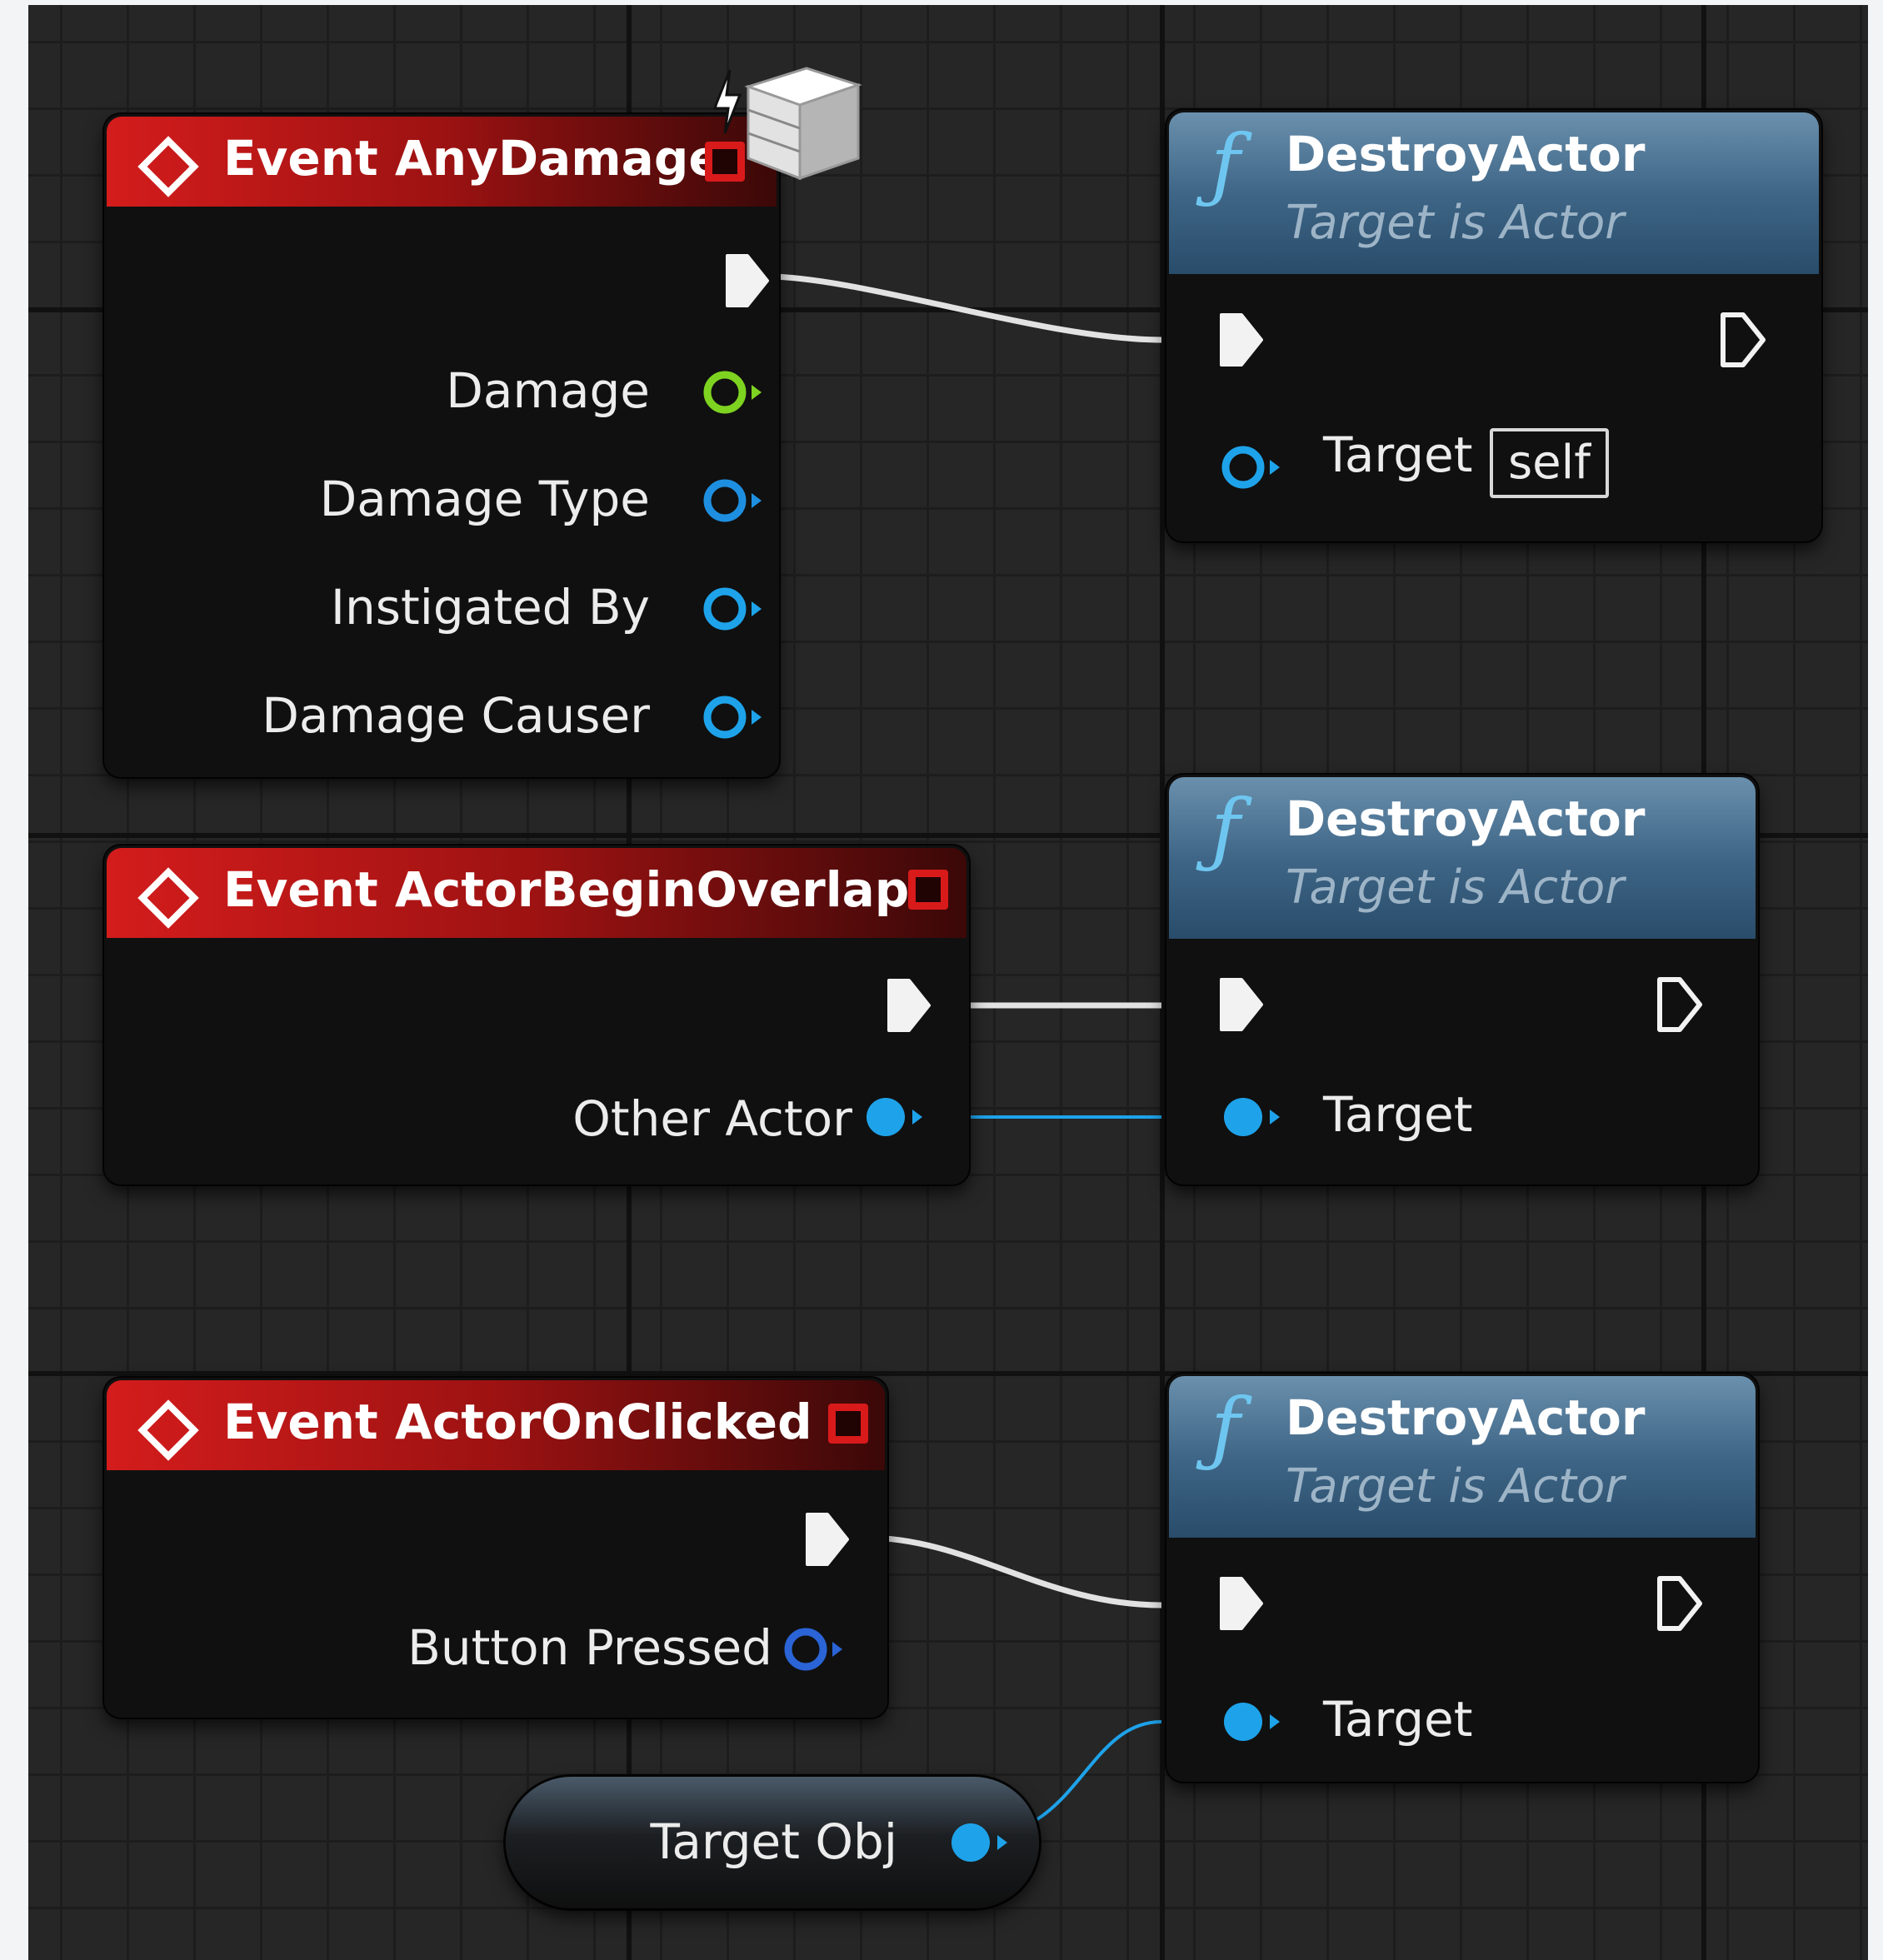  Describe the element at coordinates (1455, 887) in the screenshot. I see `destroyactor-subtitle-2: Target is Actor` at that location.